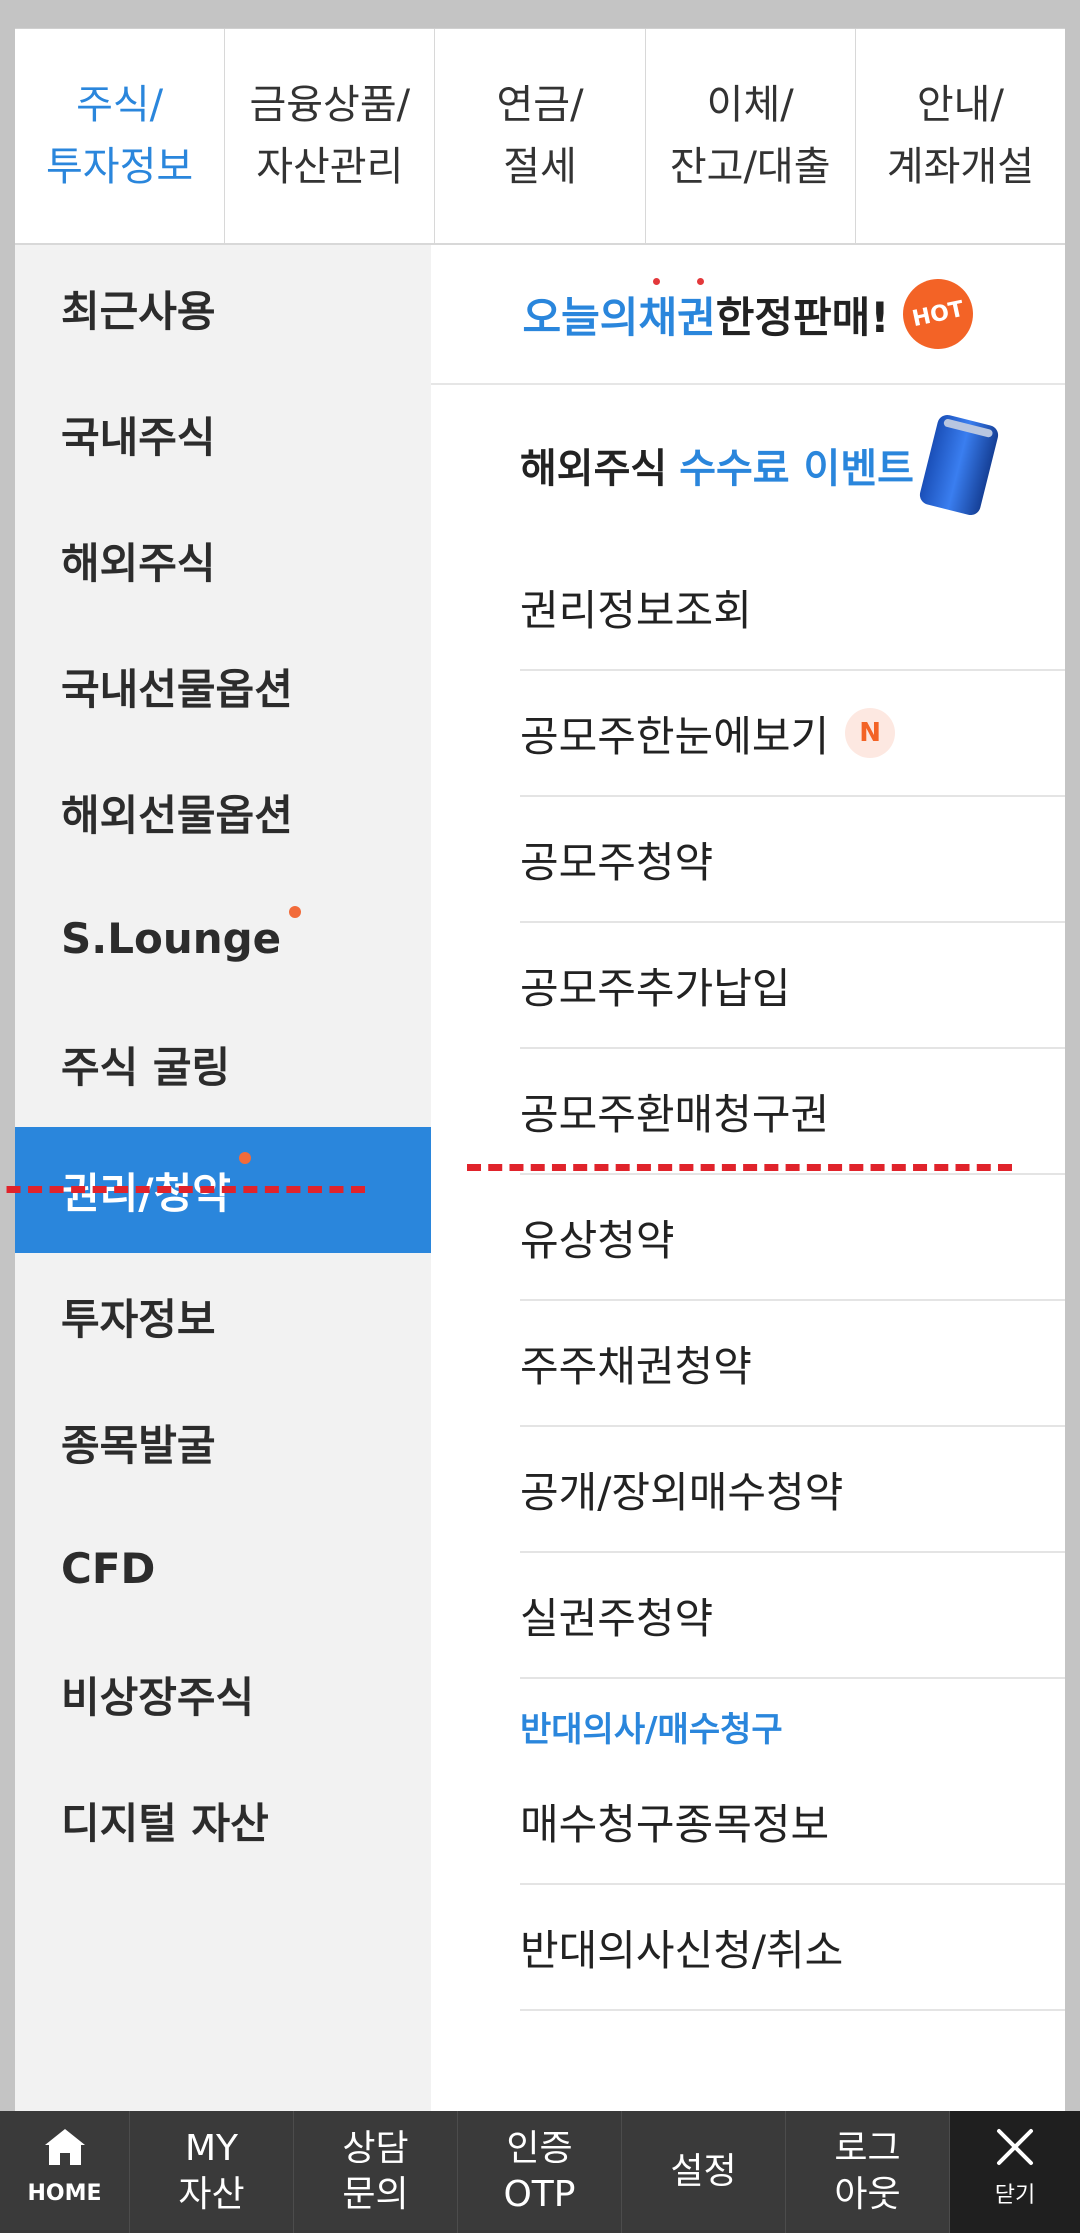  I want to click on overseas-fee-event-banner: 해외주식 수수료 이벤트, so click(748, 465).